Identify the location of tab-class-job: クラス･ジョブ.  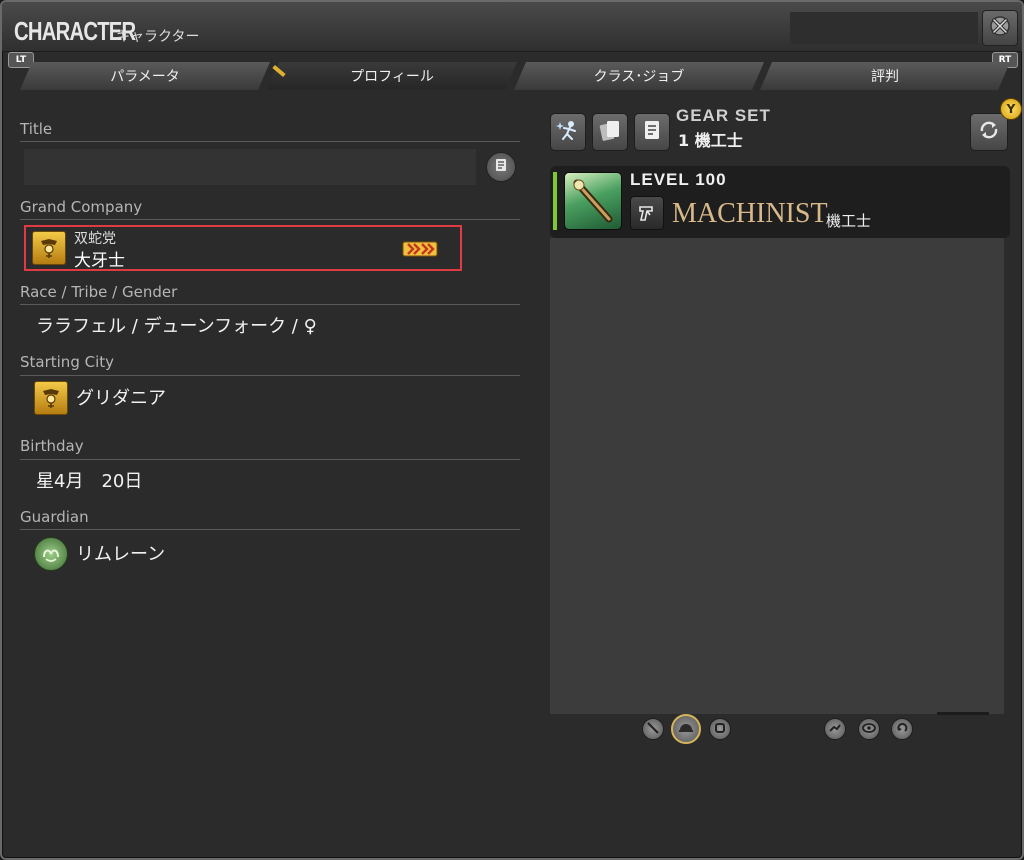
(639, 76).